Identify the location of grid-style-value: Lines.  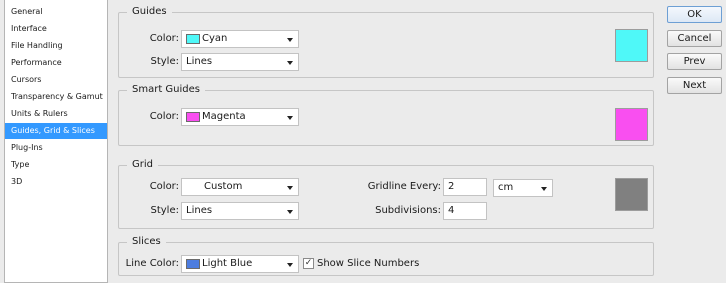
(199, 210).